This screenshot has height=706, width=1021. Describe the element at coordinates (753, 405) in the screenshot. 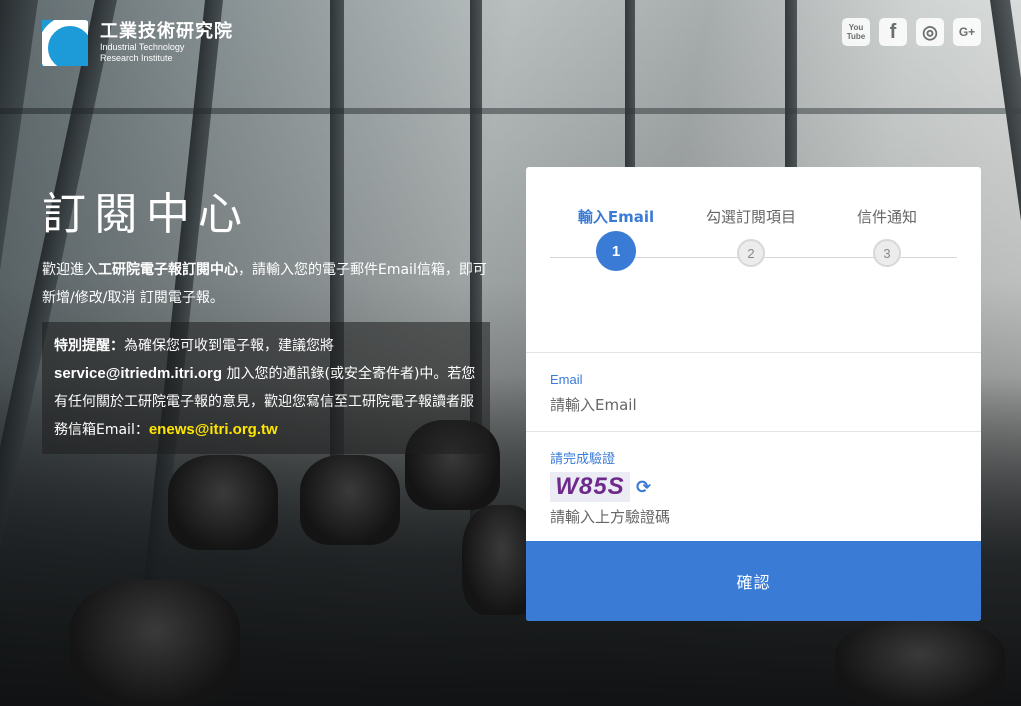

I see `email-input` at that location.